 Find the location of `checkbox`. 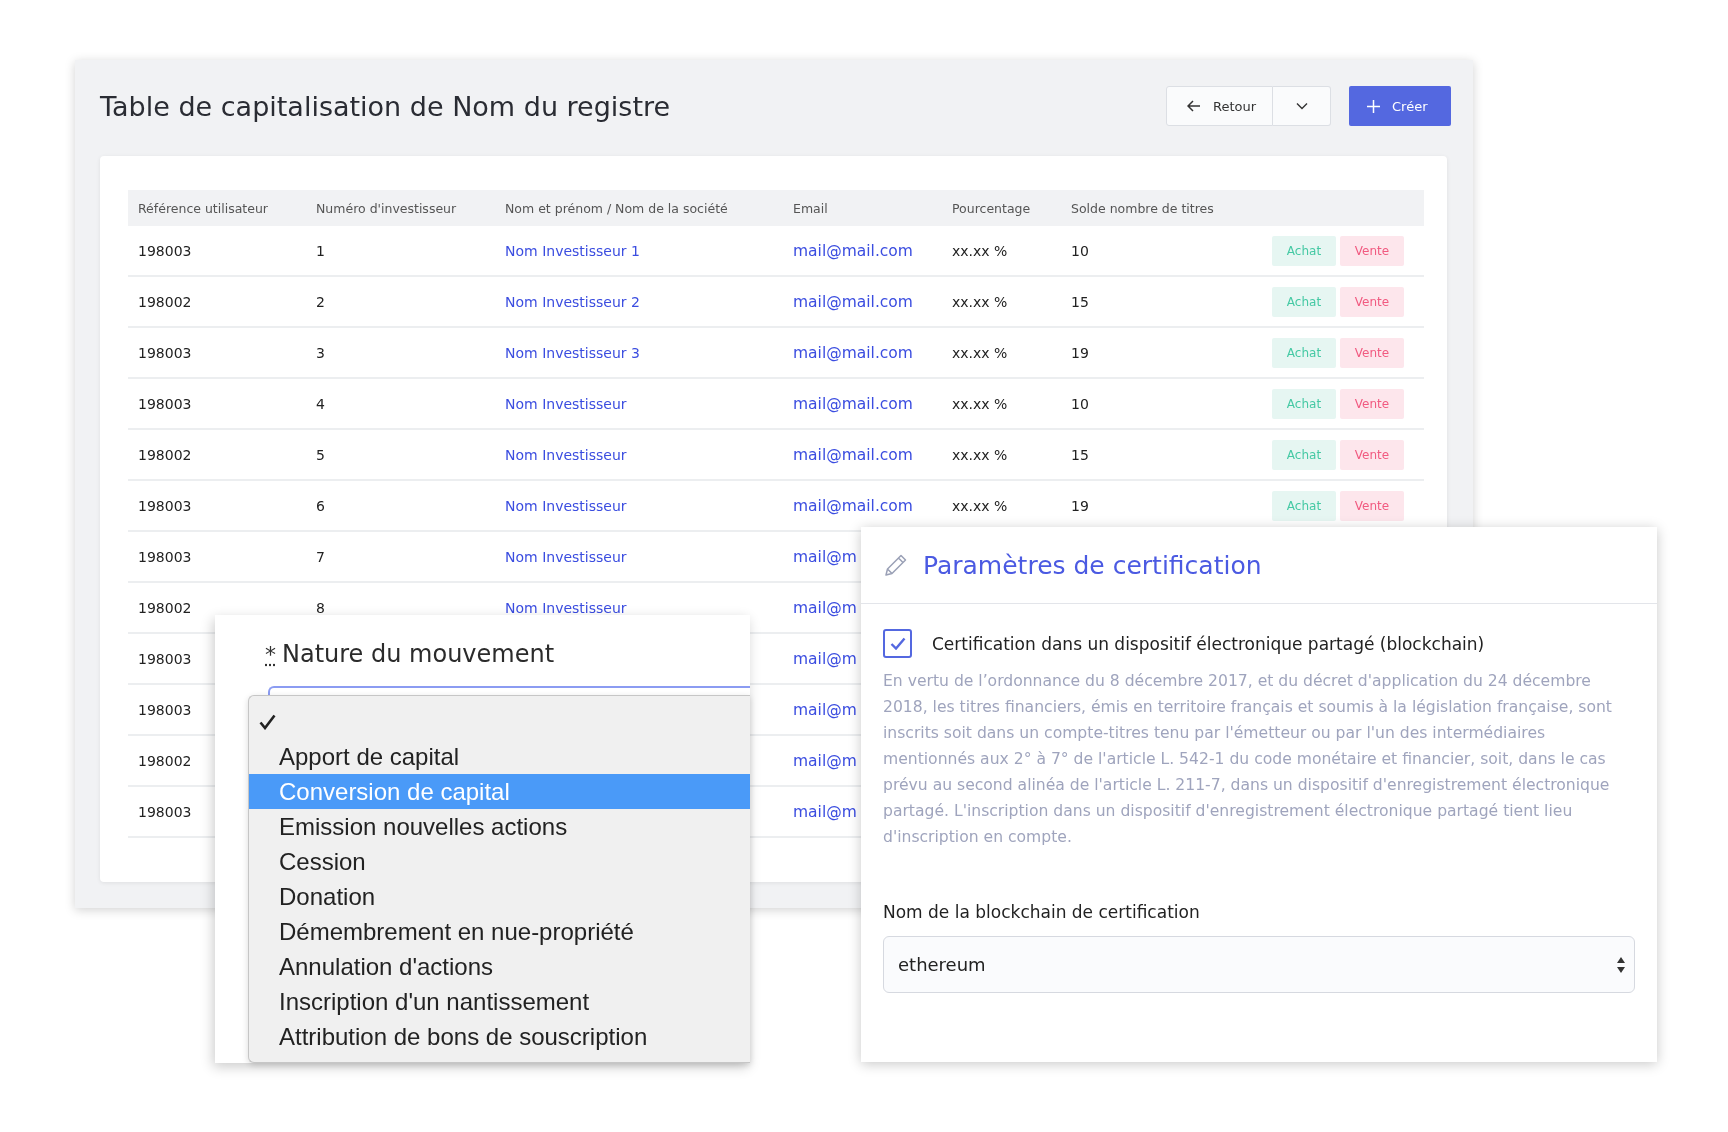

checkbox is located at coordinates (897, 643).